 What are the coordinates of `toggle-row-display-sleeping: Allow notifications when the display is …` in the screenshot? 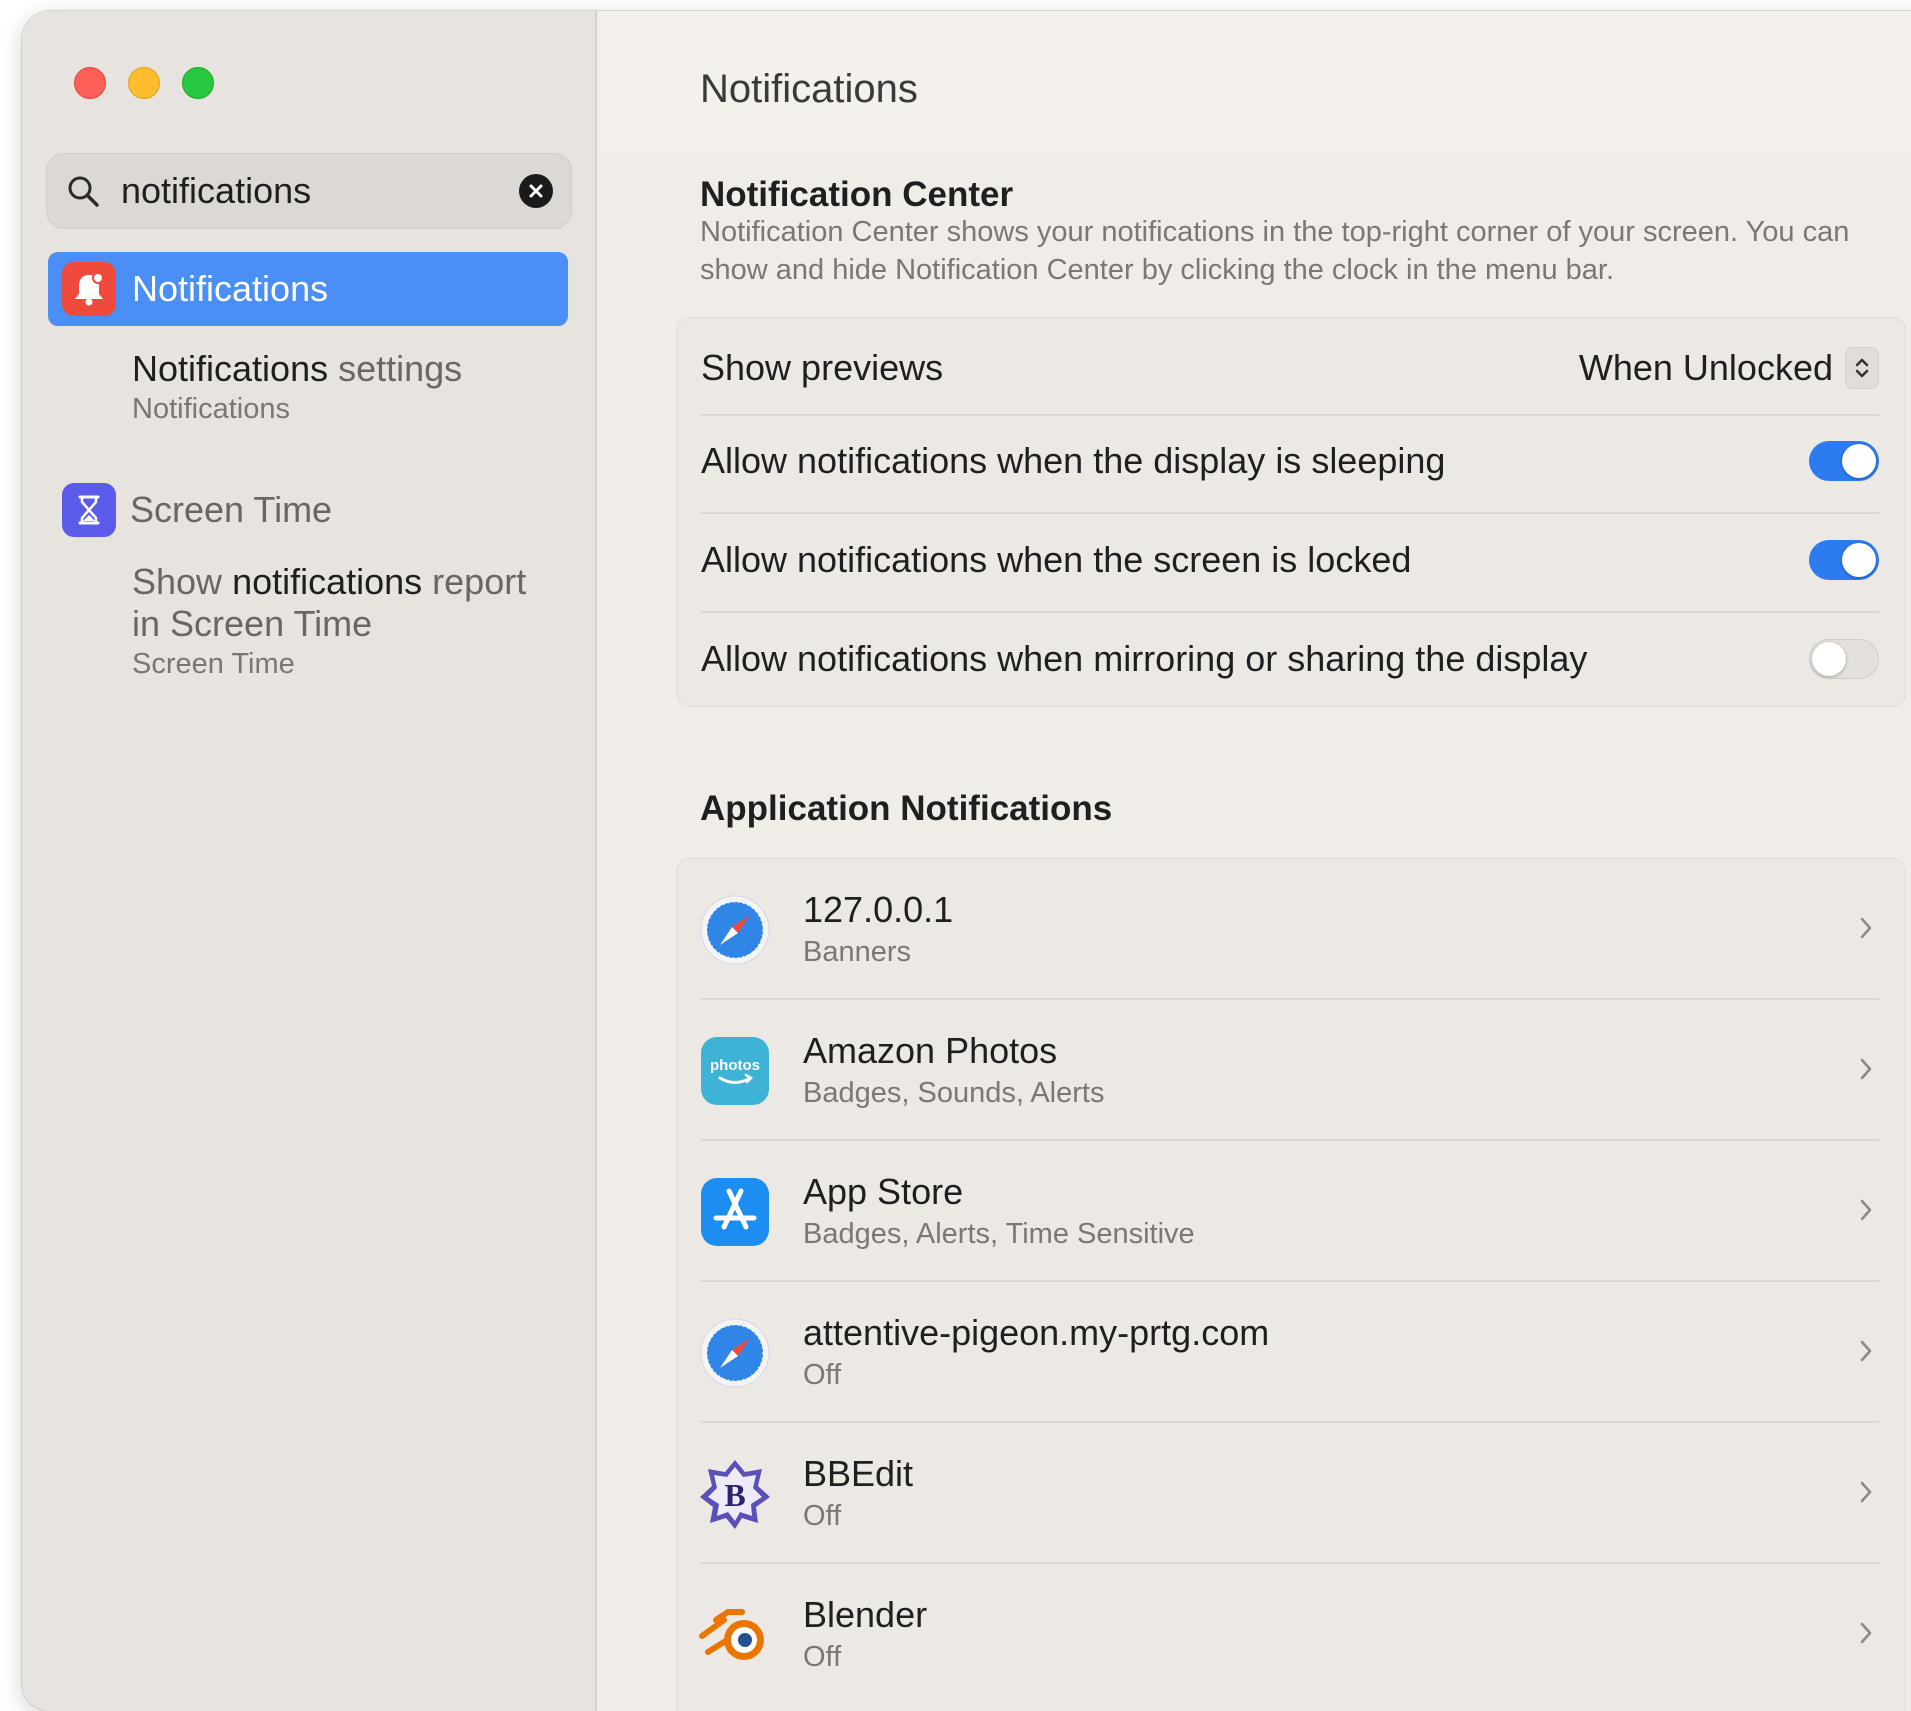 It's located at (1290, 461).